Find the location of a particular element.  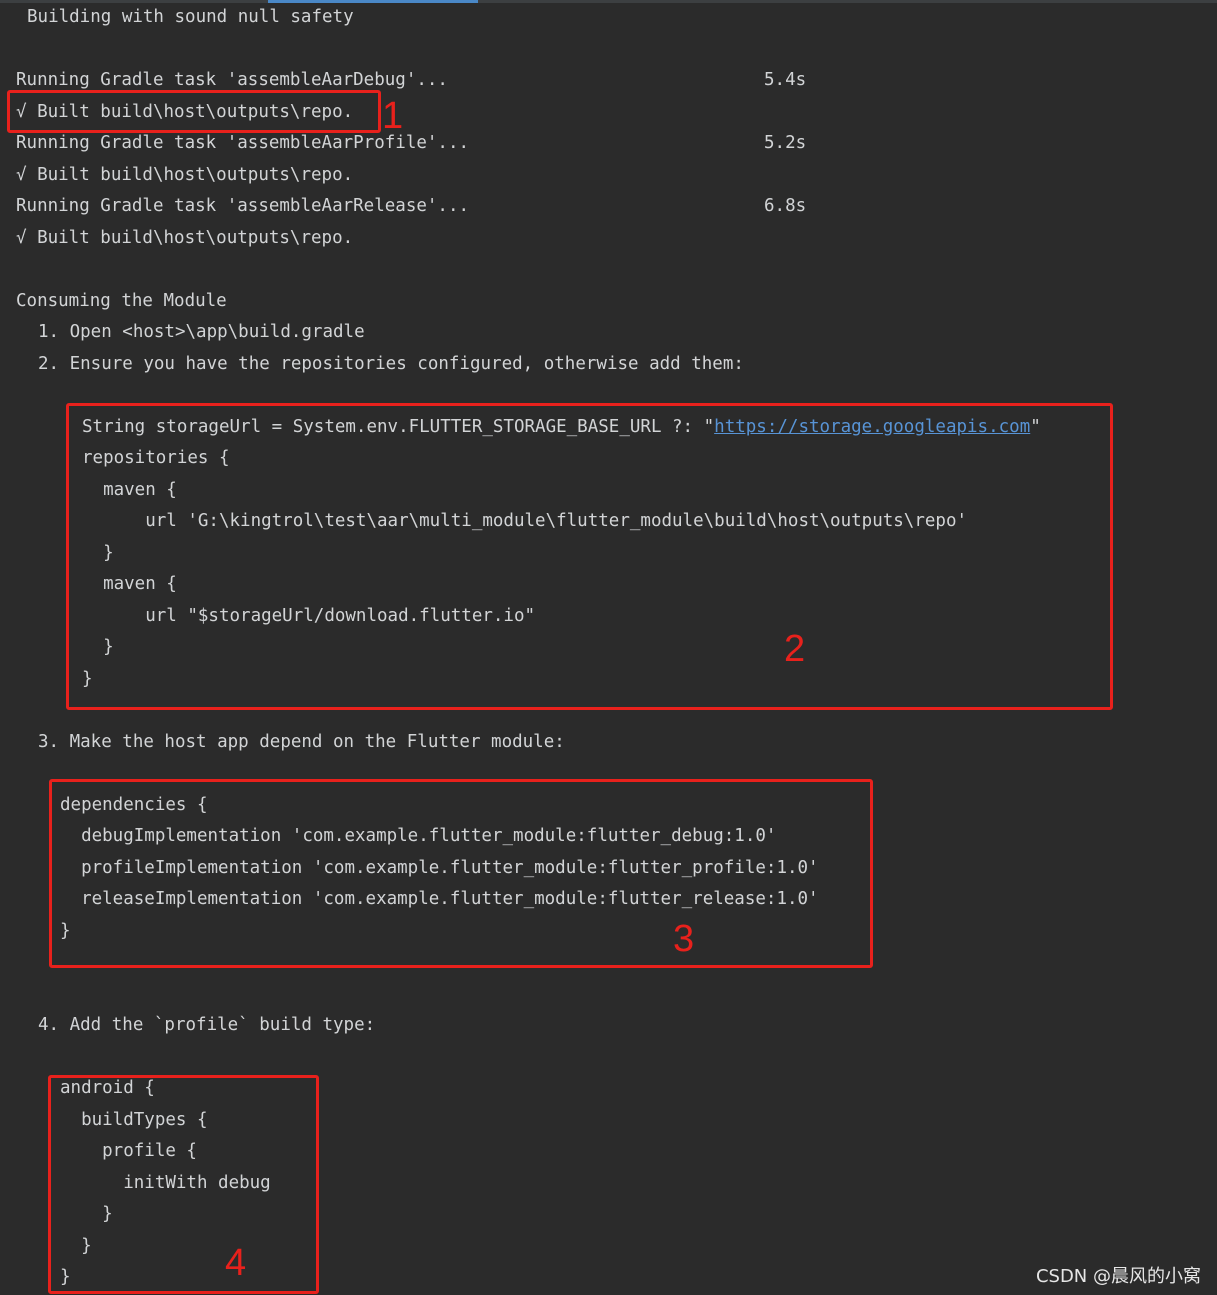

active-tab-indicator is located at coordinates (373, 1).